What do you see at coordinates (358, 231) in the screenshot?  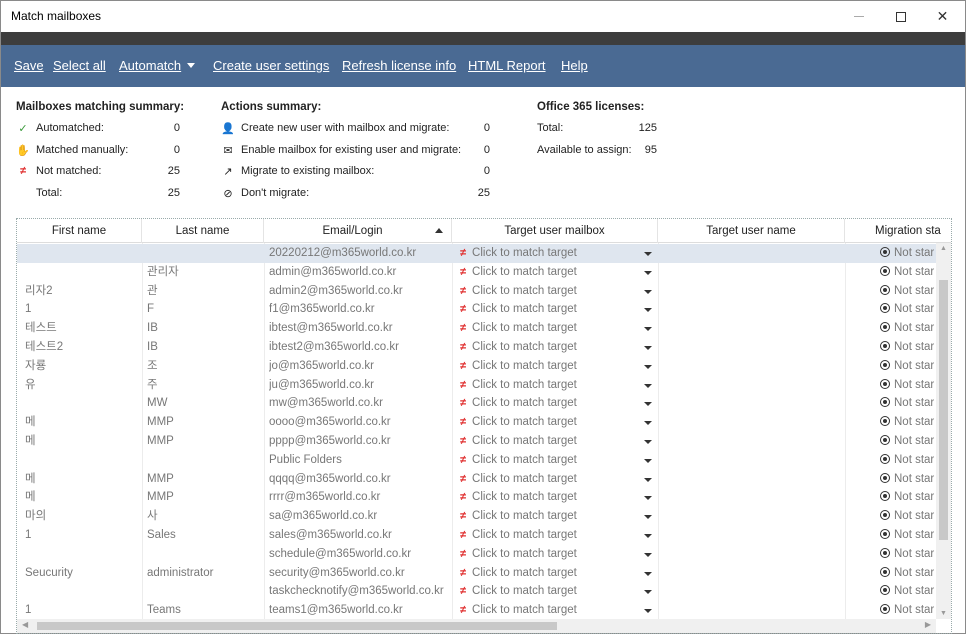 I see `column-header-email: Email/Login` at bounding box center [358, 231].